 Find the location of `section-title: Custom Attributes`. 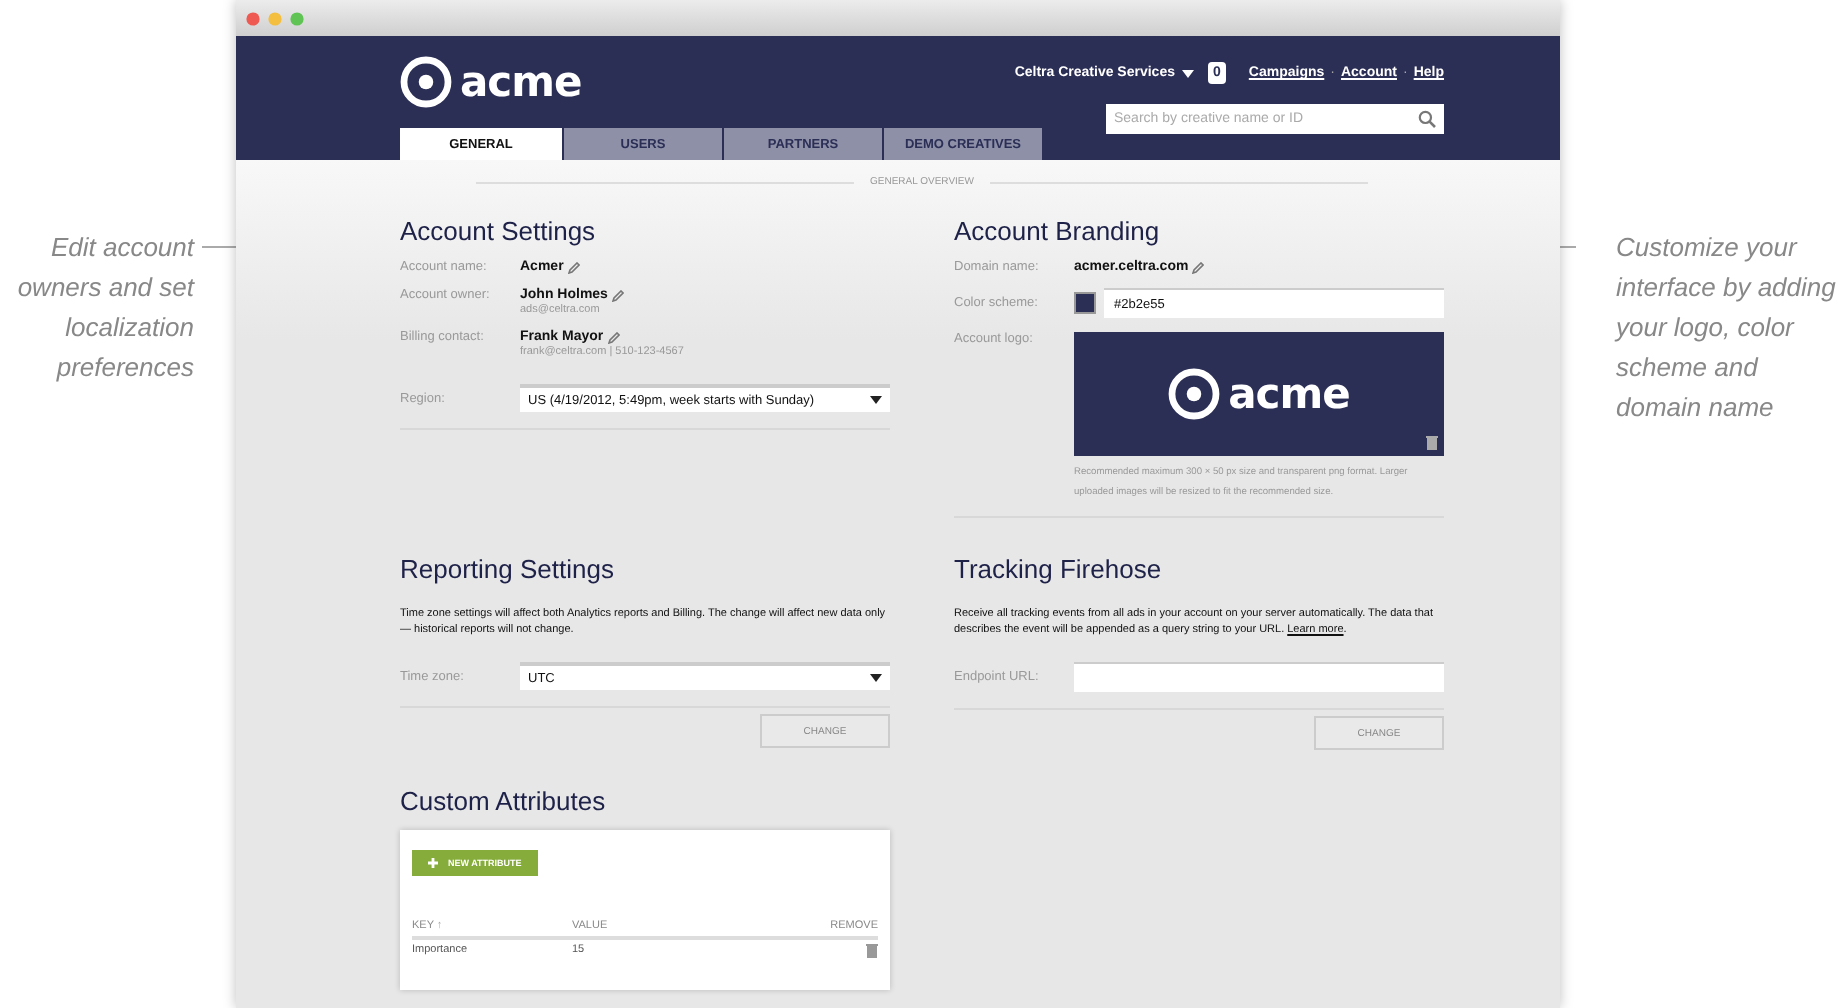

section-title: Custom Attributes is located at coordinates (504, 802).